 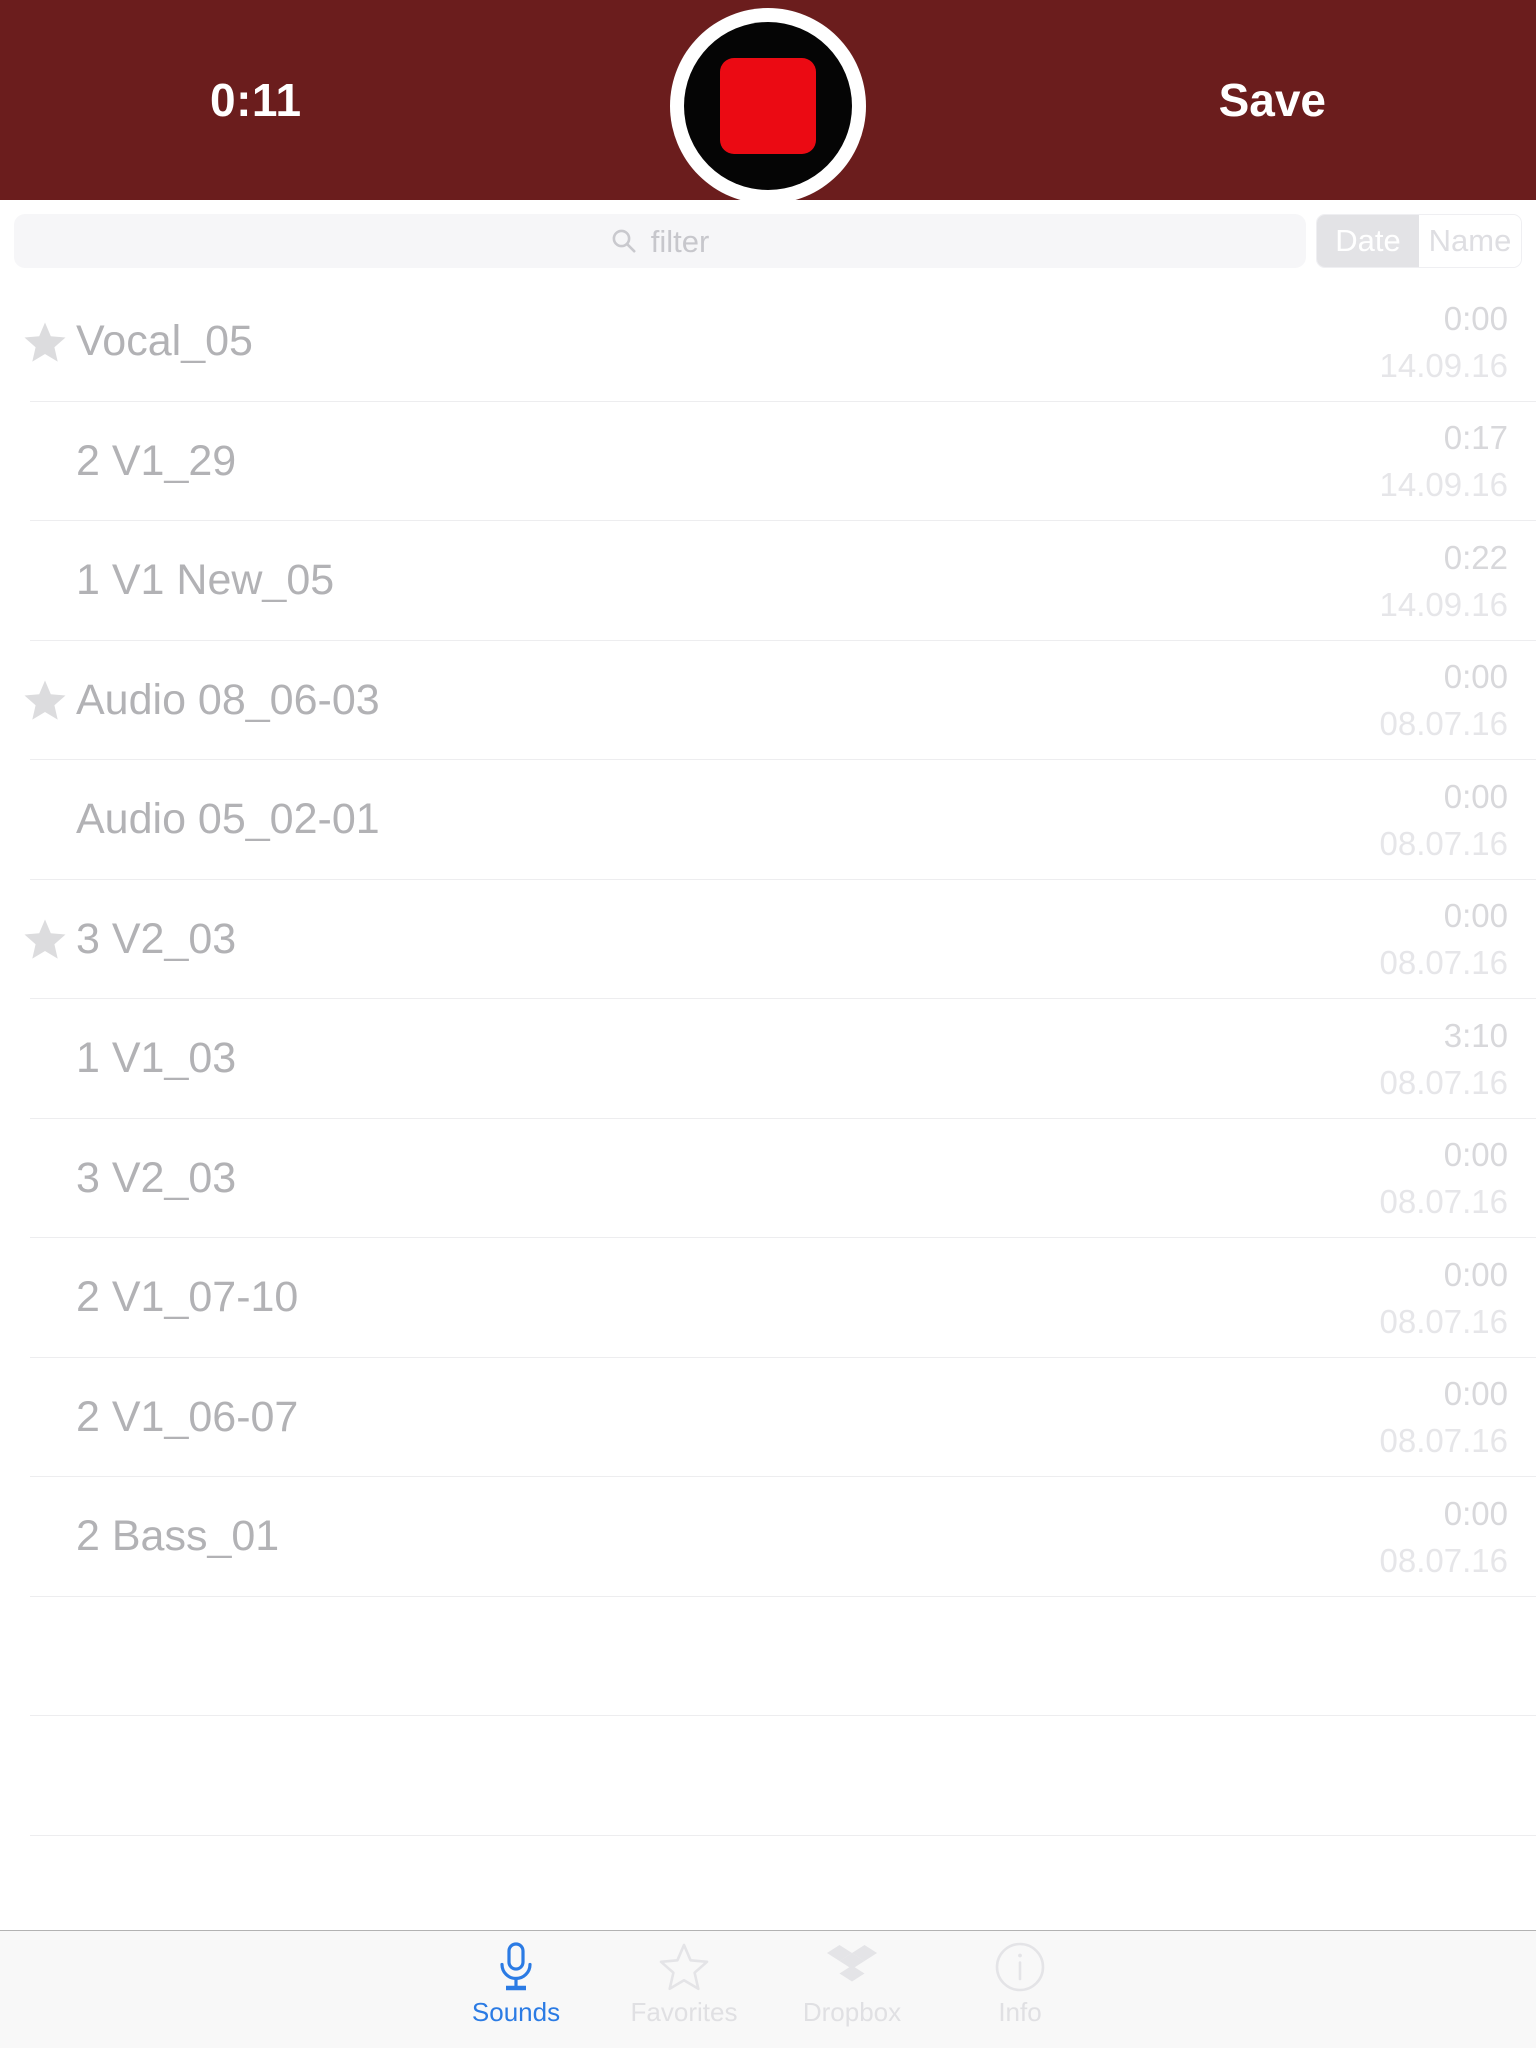 What do you see at coordinates (156, 1059) in the screenshot?
I see `row-title: 1 V1_03` at bounding box center [156, 1059].